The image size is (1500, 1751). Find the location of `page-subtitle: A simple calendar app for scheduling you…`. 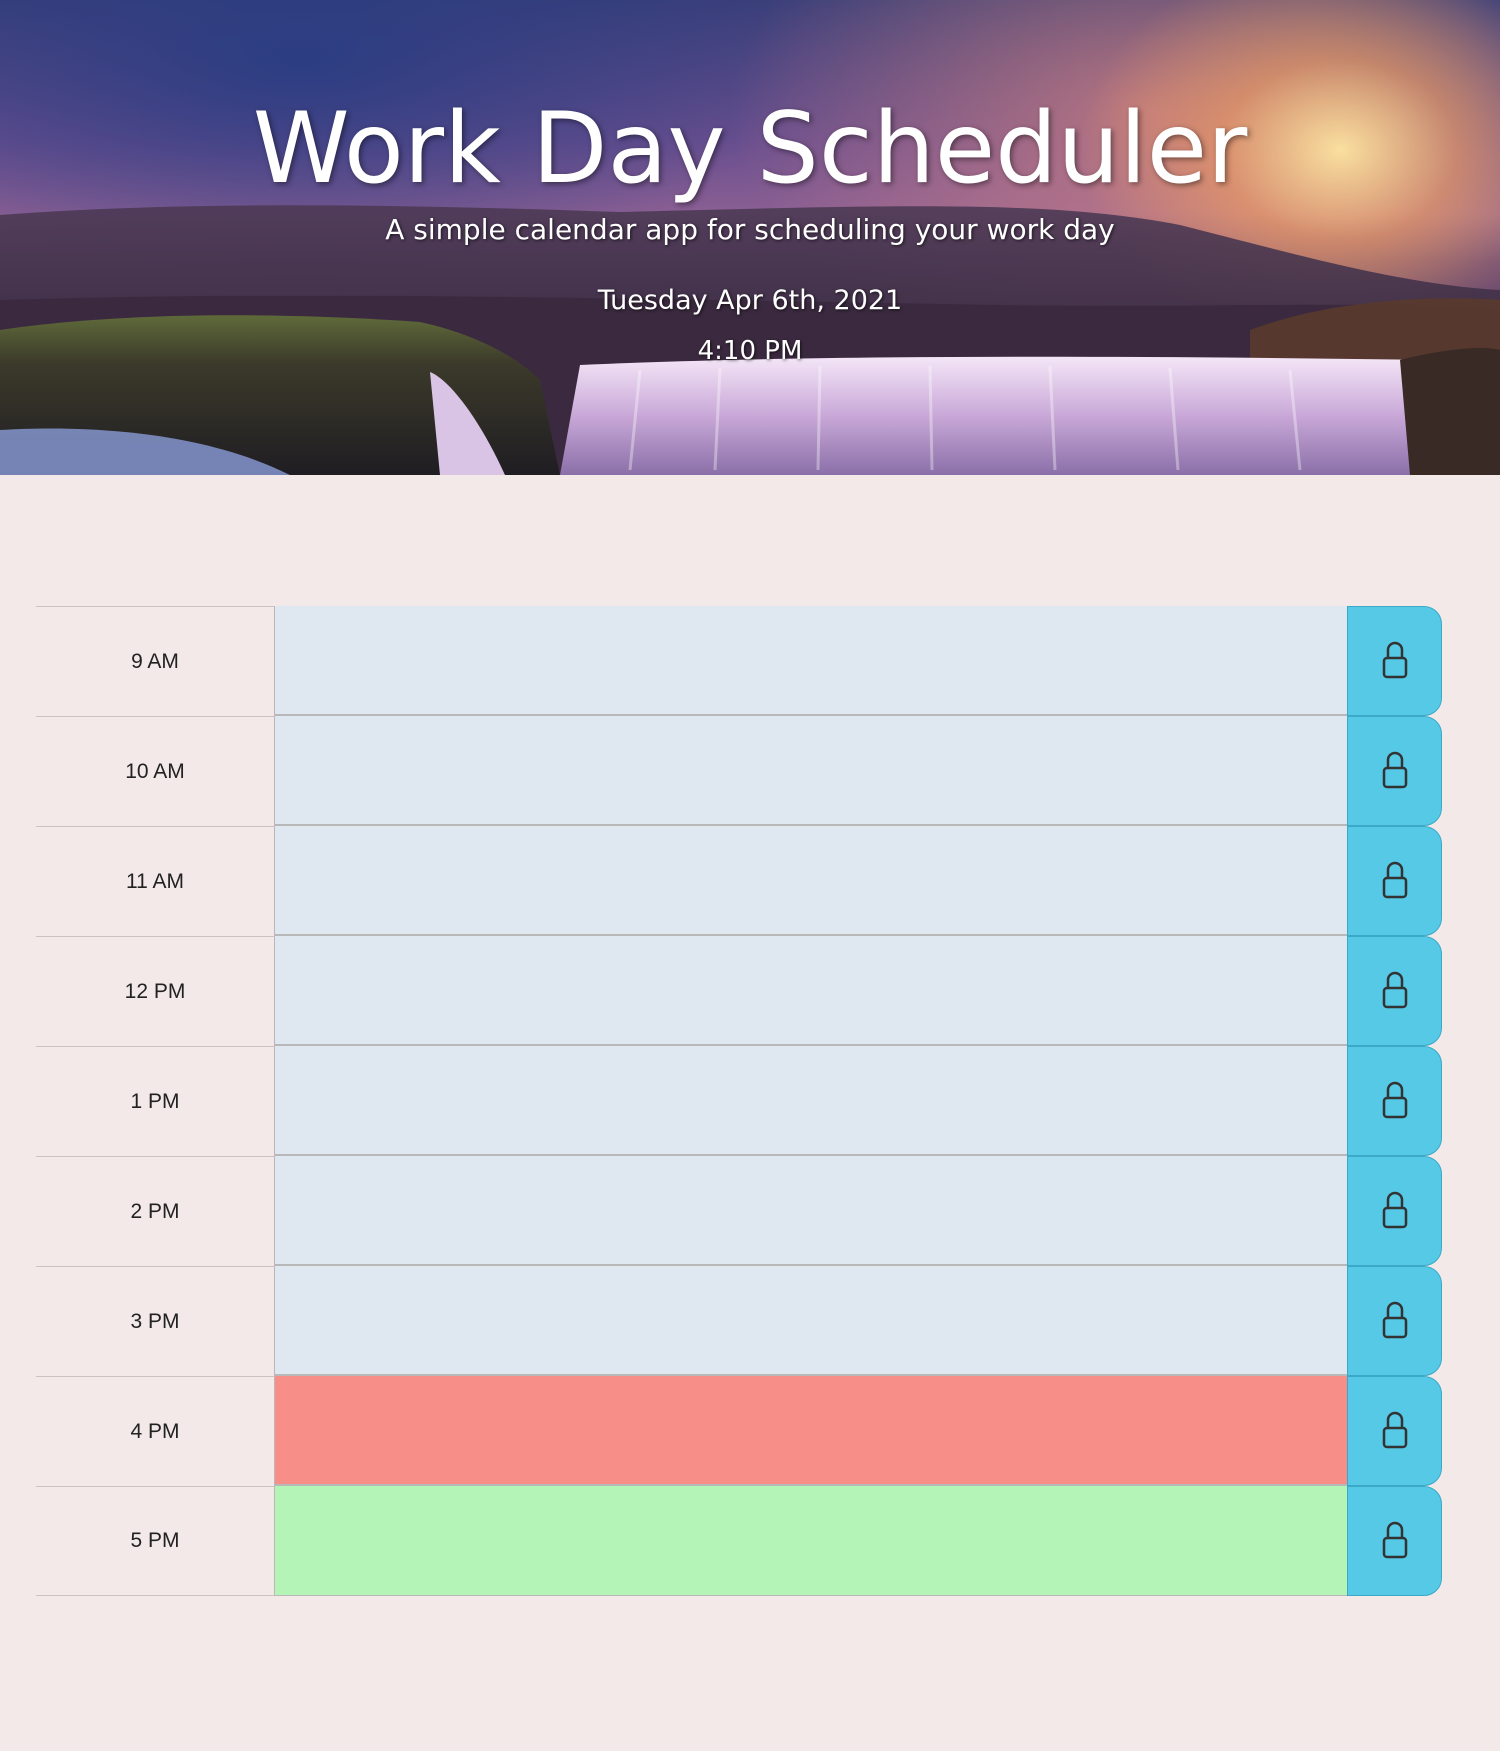

page-subtitle: A simple calendar app for scheduling you… is located at coordinates (750, 229).